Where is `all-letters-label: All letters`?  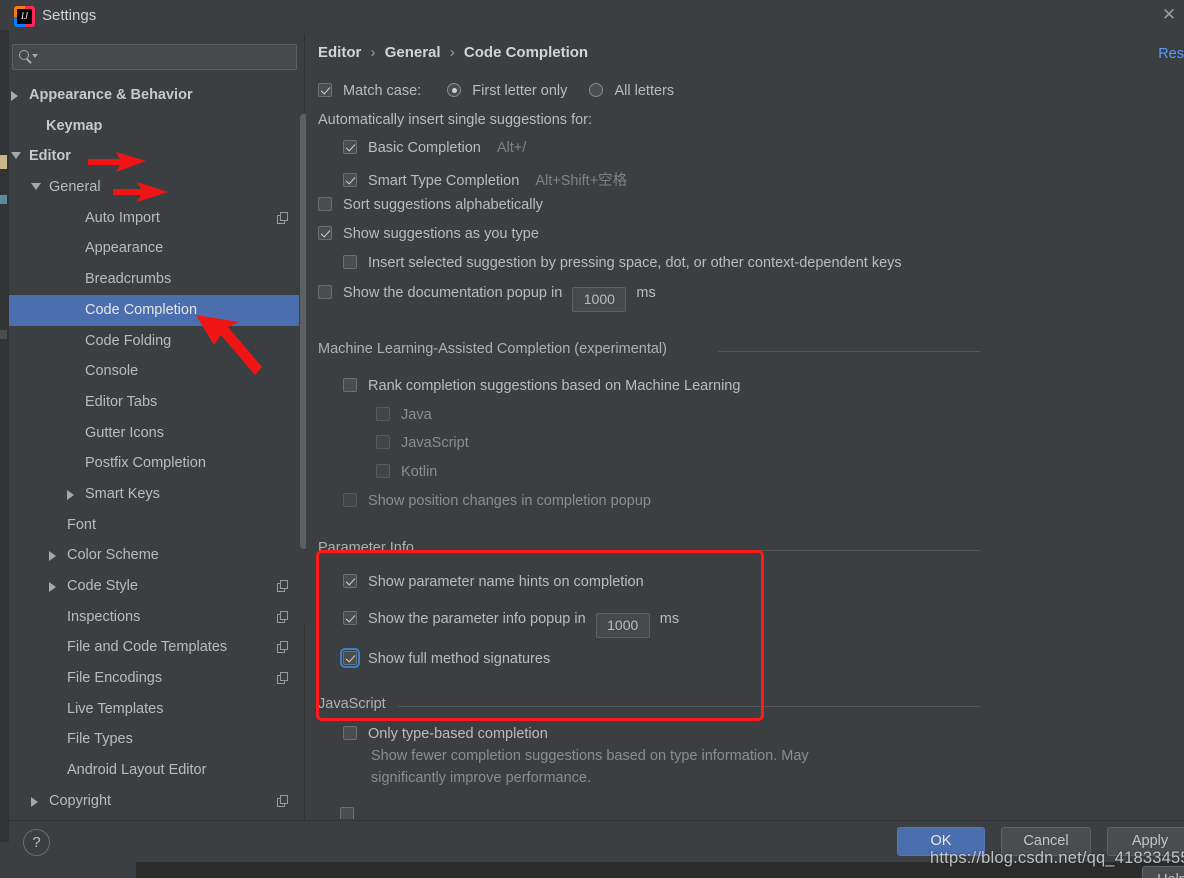 all-letters-label: All letters is located at coordinates (644, 91).